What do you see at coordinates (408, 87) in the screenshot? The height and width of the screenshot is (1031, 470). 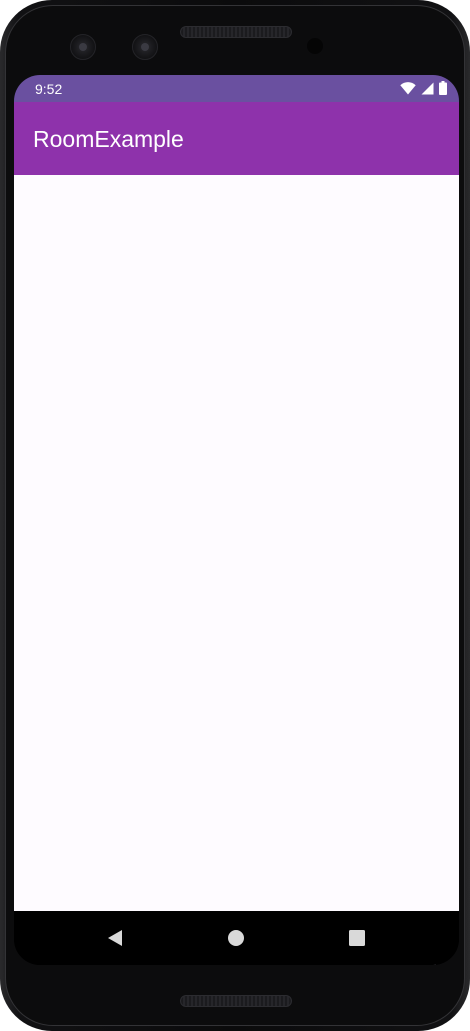 I see `wifi-icon` at bounding box center [408, 87].